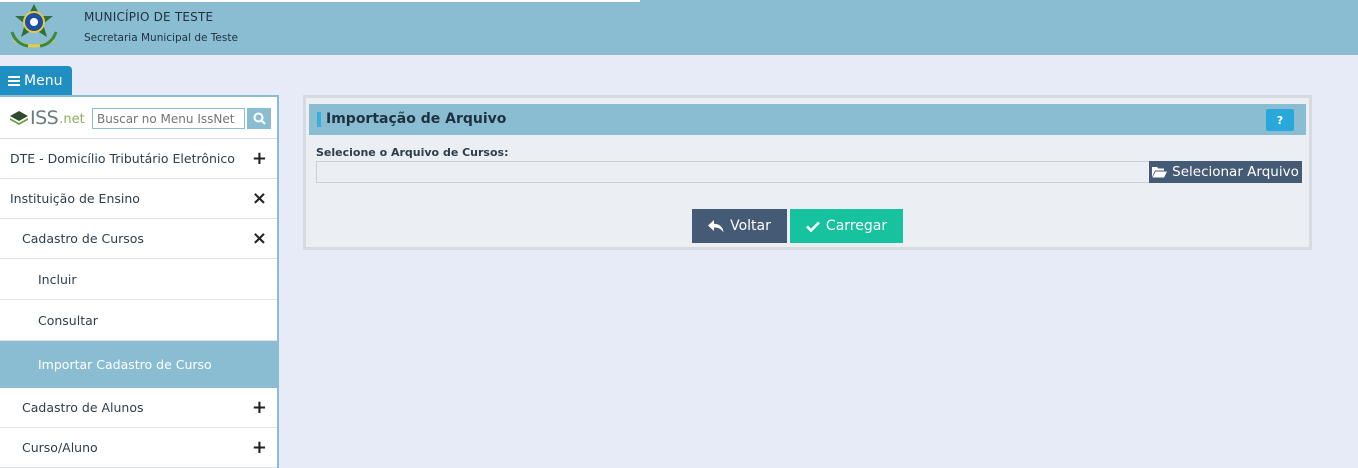  What do you see at coordinates (1160, 172) in the screenshot?
I see `folder-open-icon` at bounding box center [1160, 172].